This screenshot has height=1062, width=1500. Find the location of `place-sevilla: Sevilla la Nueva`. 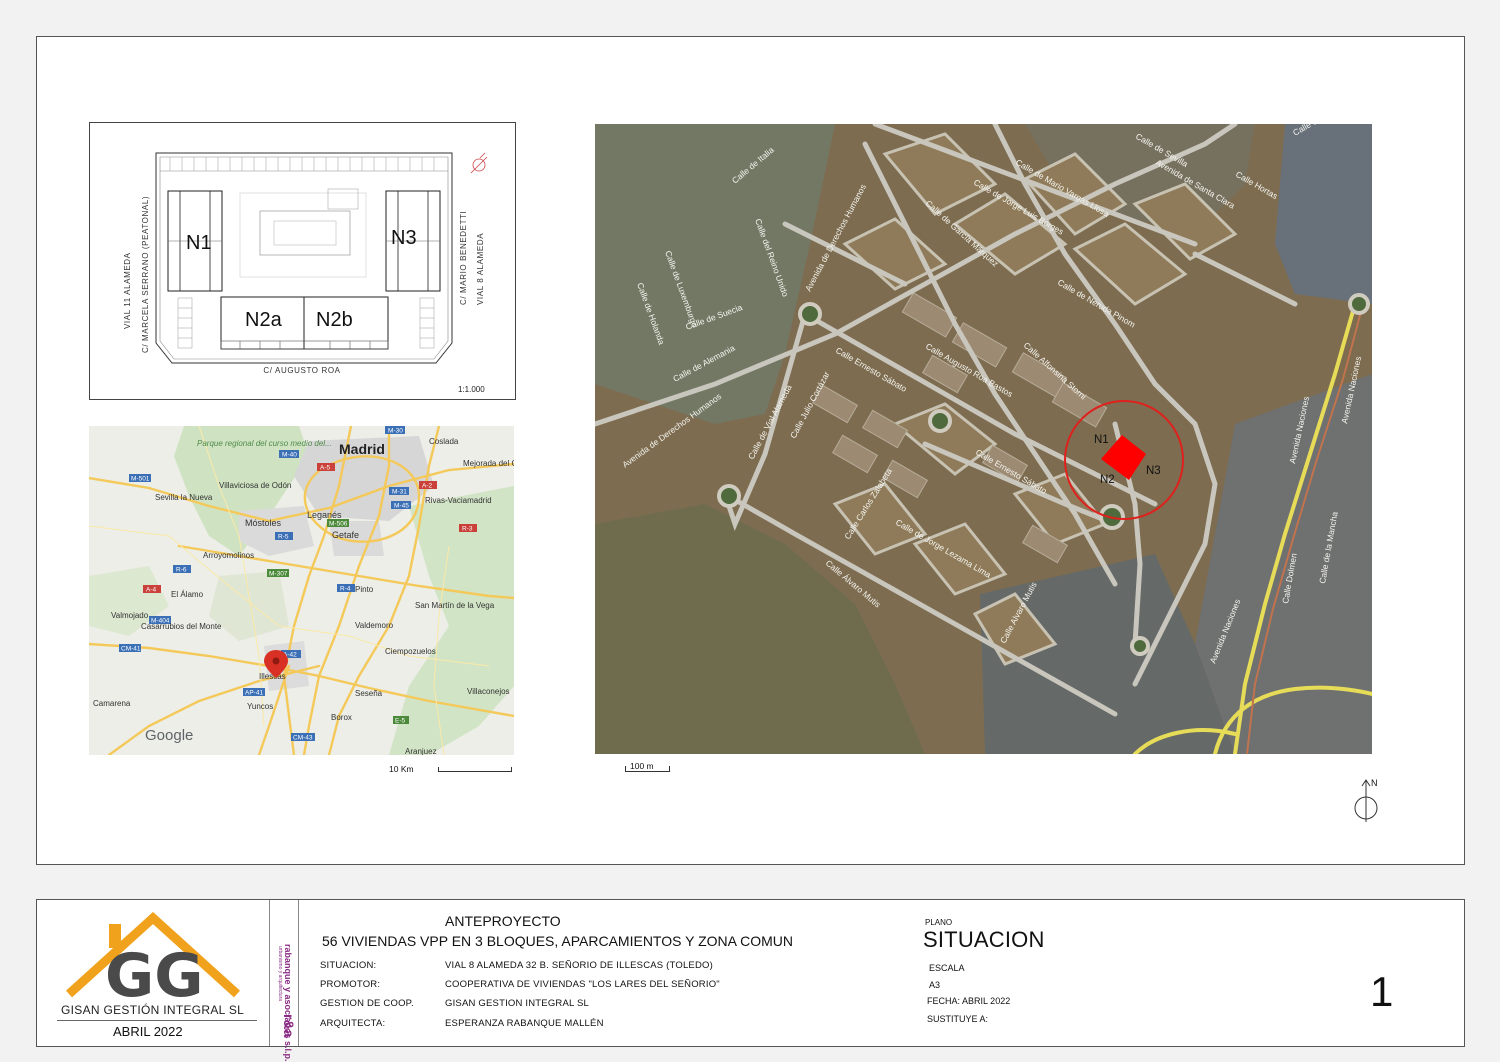

place-sevilla: Sevilla la Nueva is located at coordinates (184, 497).